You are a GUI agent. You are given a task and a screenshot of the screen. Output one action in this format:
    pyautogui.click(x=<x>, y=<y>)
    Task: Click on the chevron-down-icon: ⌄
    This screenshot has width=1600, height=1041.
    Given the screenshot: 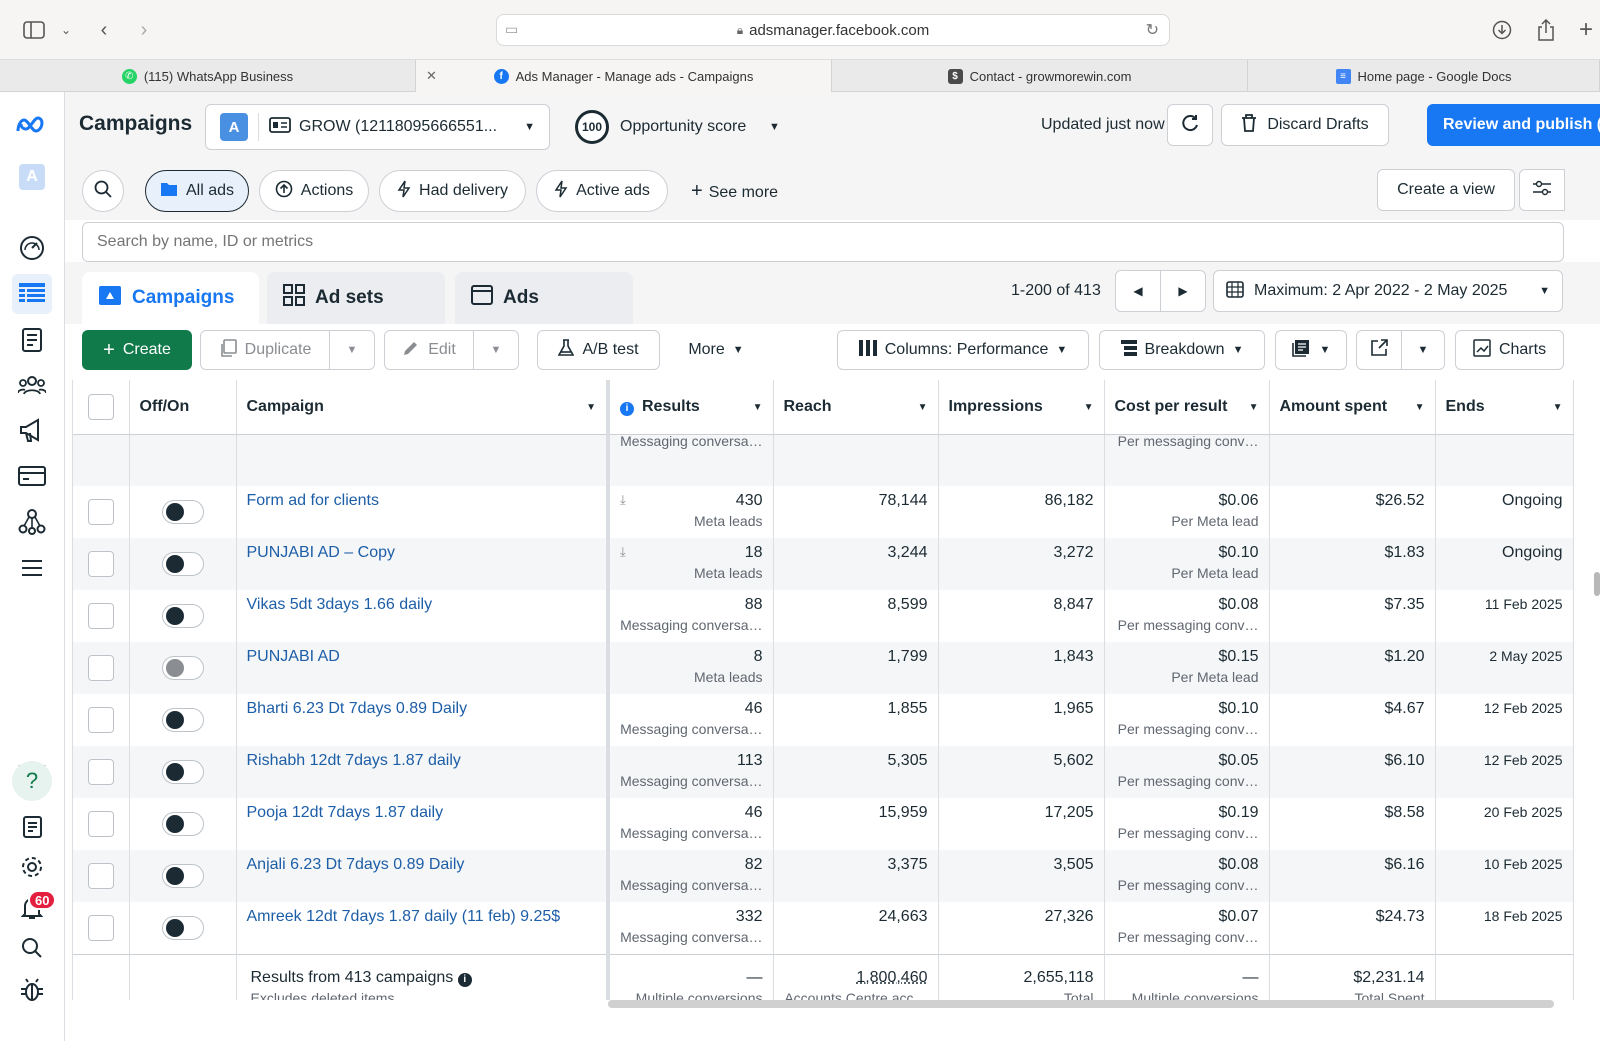 What is the action you would take?
    pyautogui.click(x=66, y=30)
    